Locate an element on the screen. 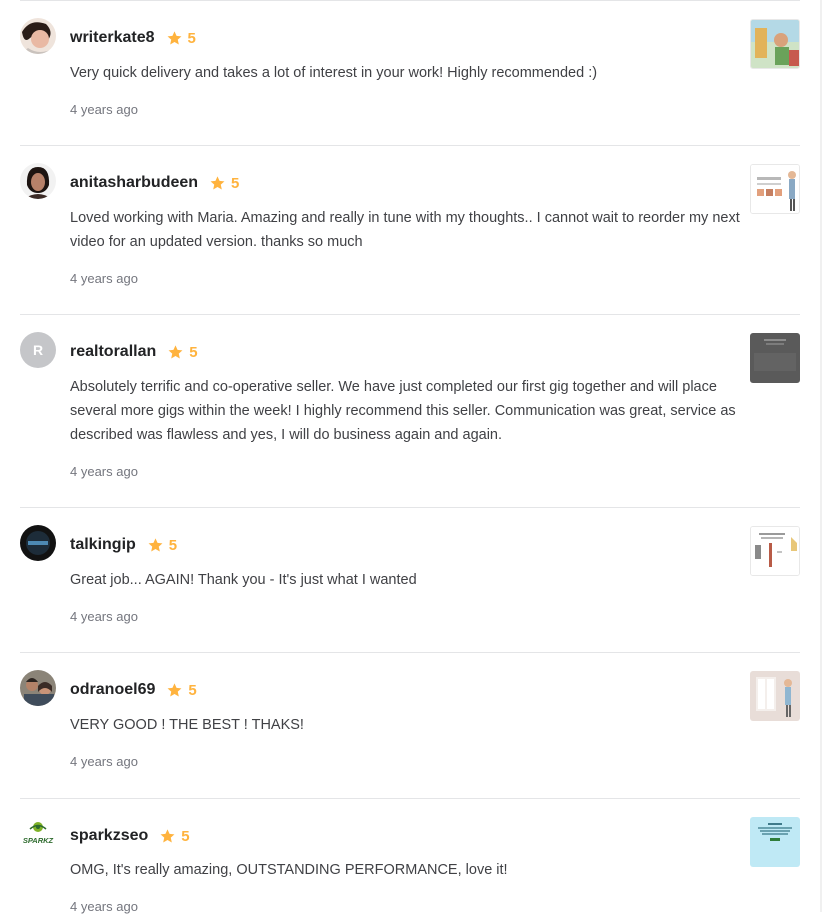 Image resolution: width=826 pixels, height=914 pixels. review-header: talkingip 5 is located at coordinates (123, 545).